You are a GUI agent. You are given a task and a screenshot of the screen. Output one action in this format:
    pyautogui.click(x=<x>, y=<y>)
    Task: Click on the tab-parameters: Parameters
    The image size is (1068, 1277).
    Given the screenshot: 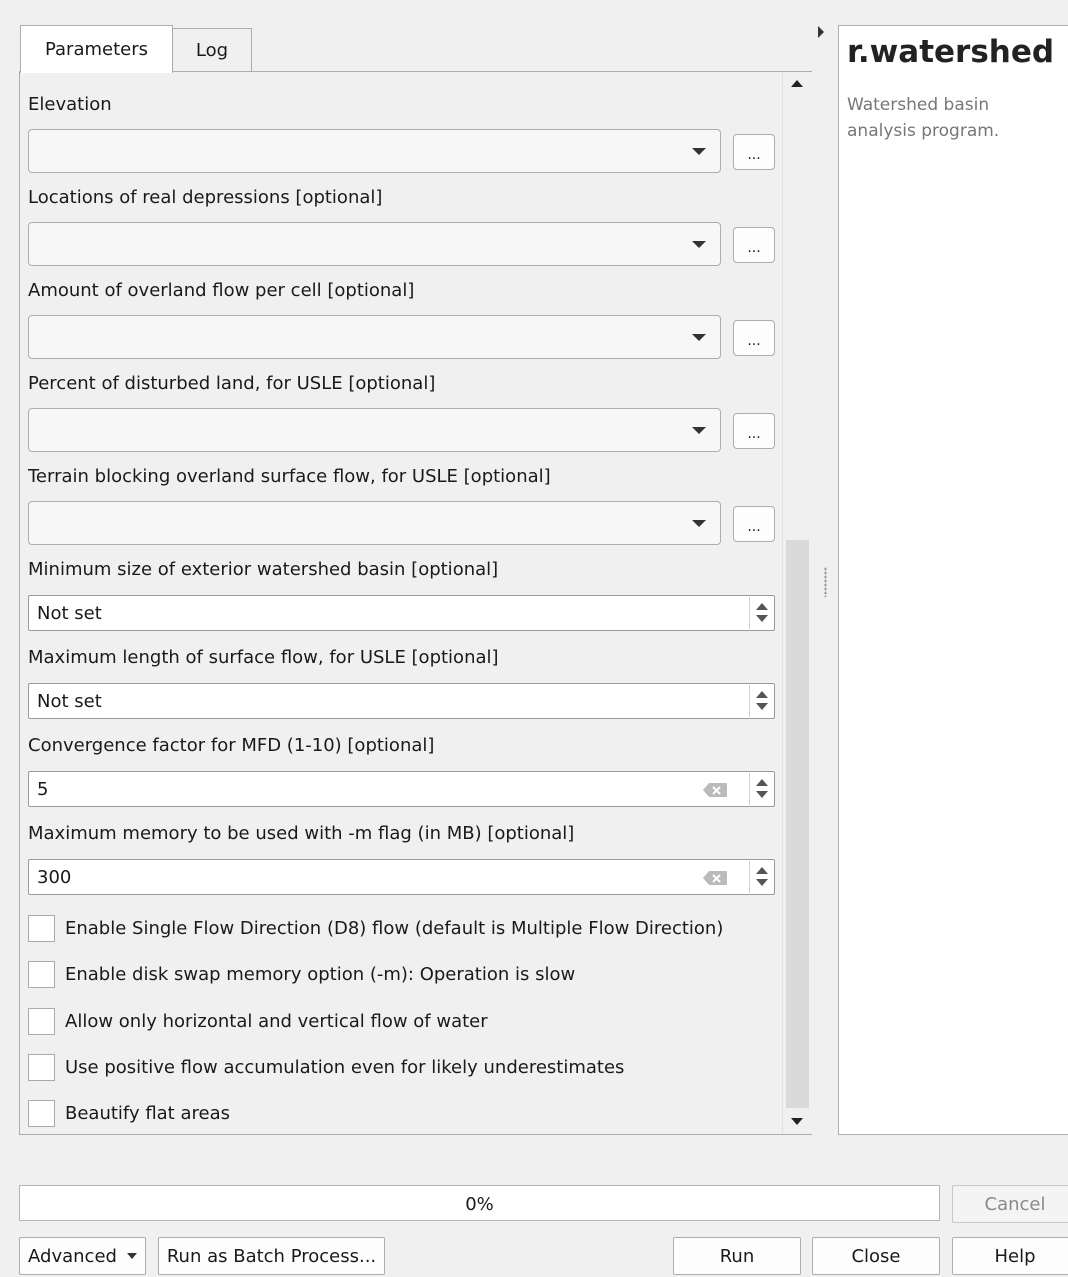 What is the action you would take?
    pyautogui.click(x=96, y=49)
    